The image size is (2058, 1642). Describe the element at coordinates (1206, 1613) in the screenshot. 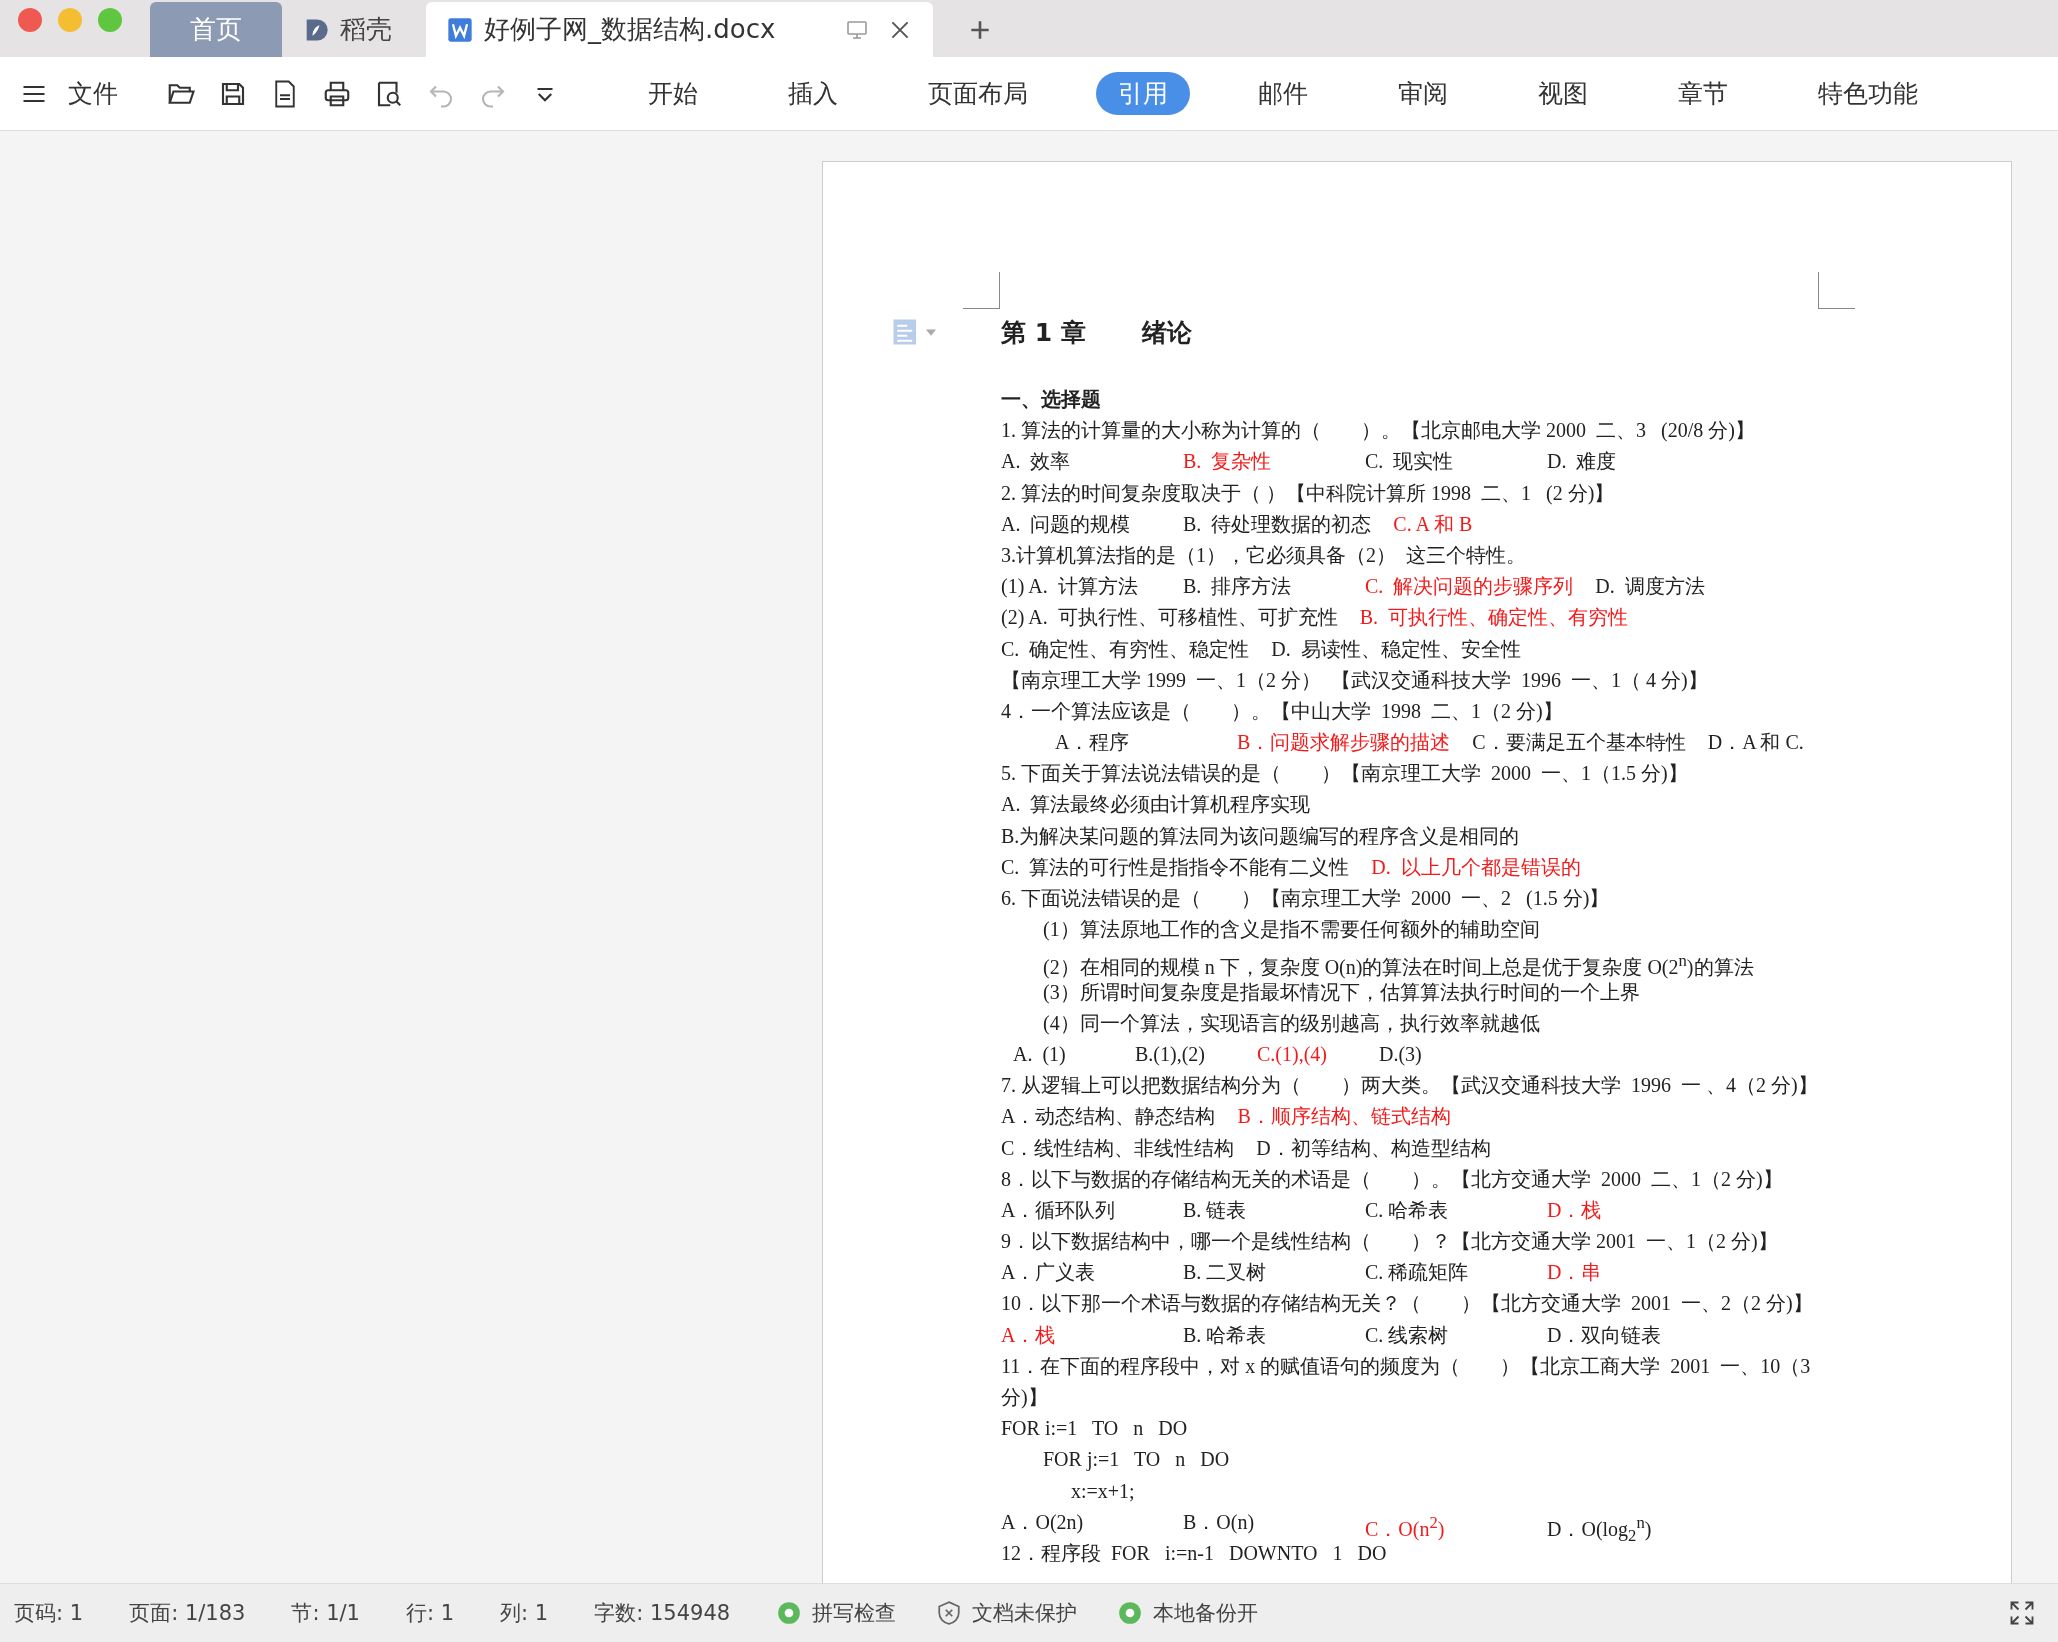

I see `status-indicator: 本地备份开` at that location.